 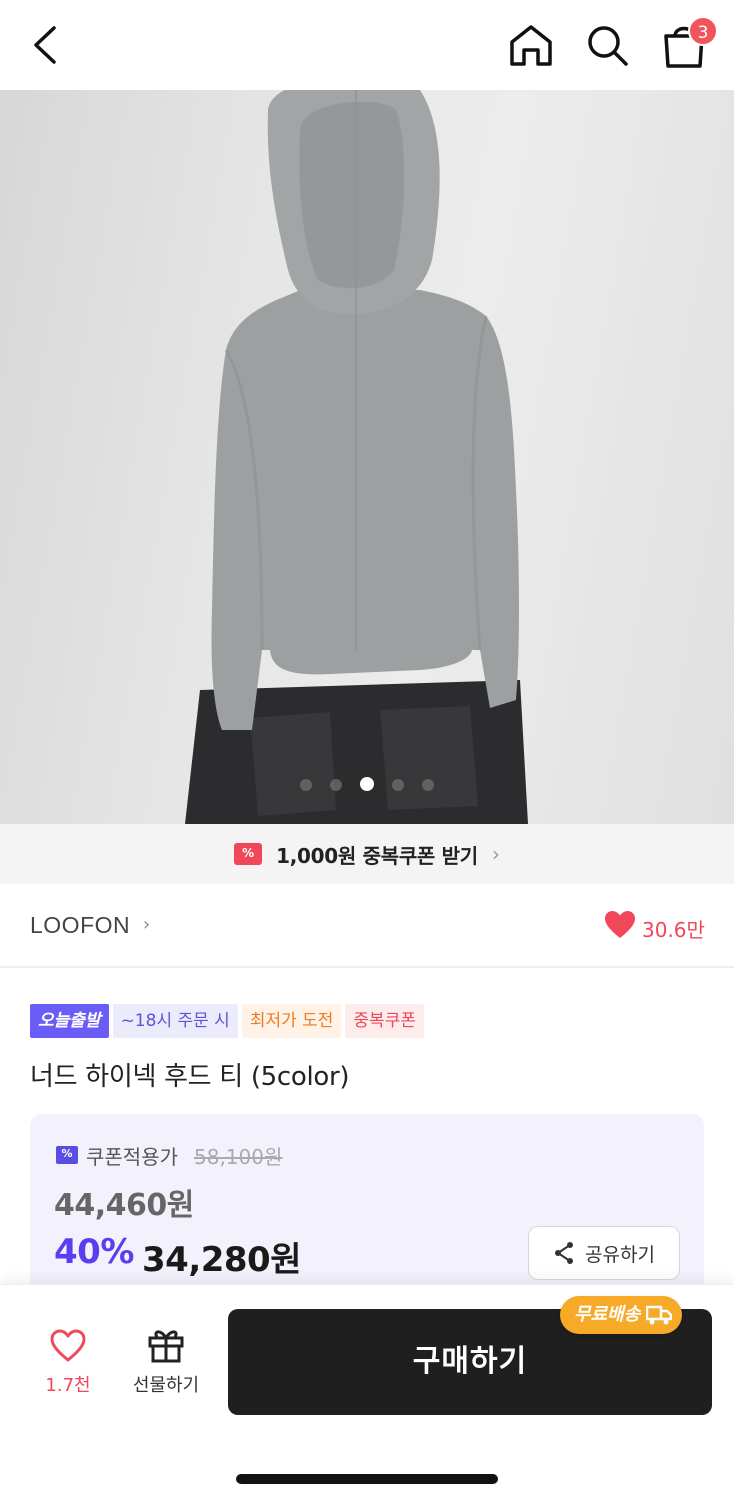 I want to click on coupon-banner: % 1,000원 중복쿠폰 받기 ›, so click(x=367, y=854).